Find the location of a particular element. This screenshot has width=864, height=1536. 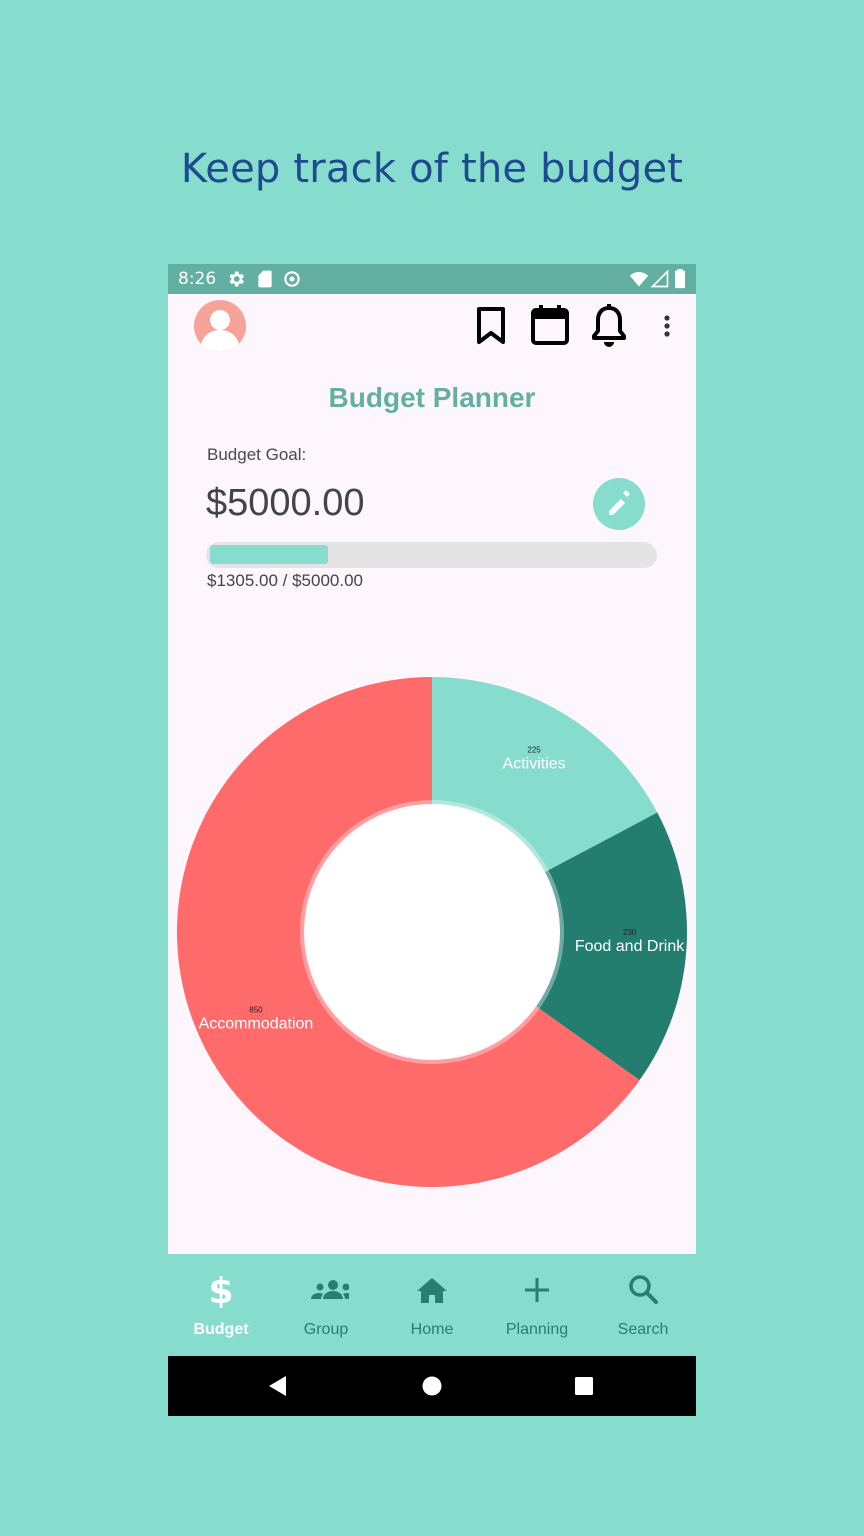

chart-value-label: 230 is located at coordinates (630, 932).